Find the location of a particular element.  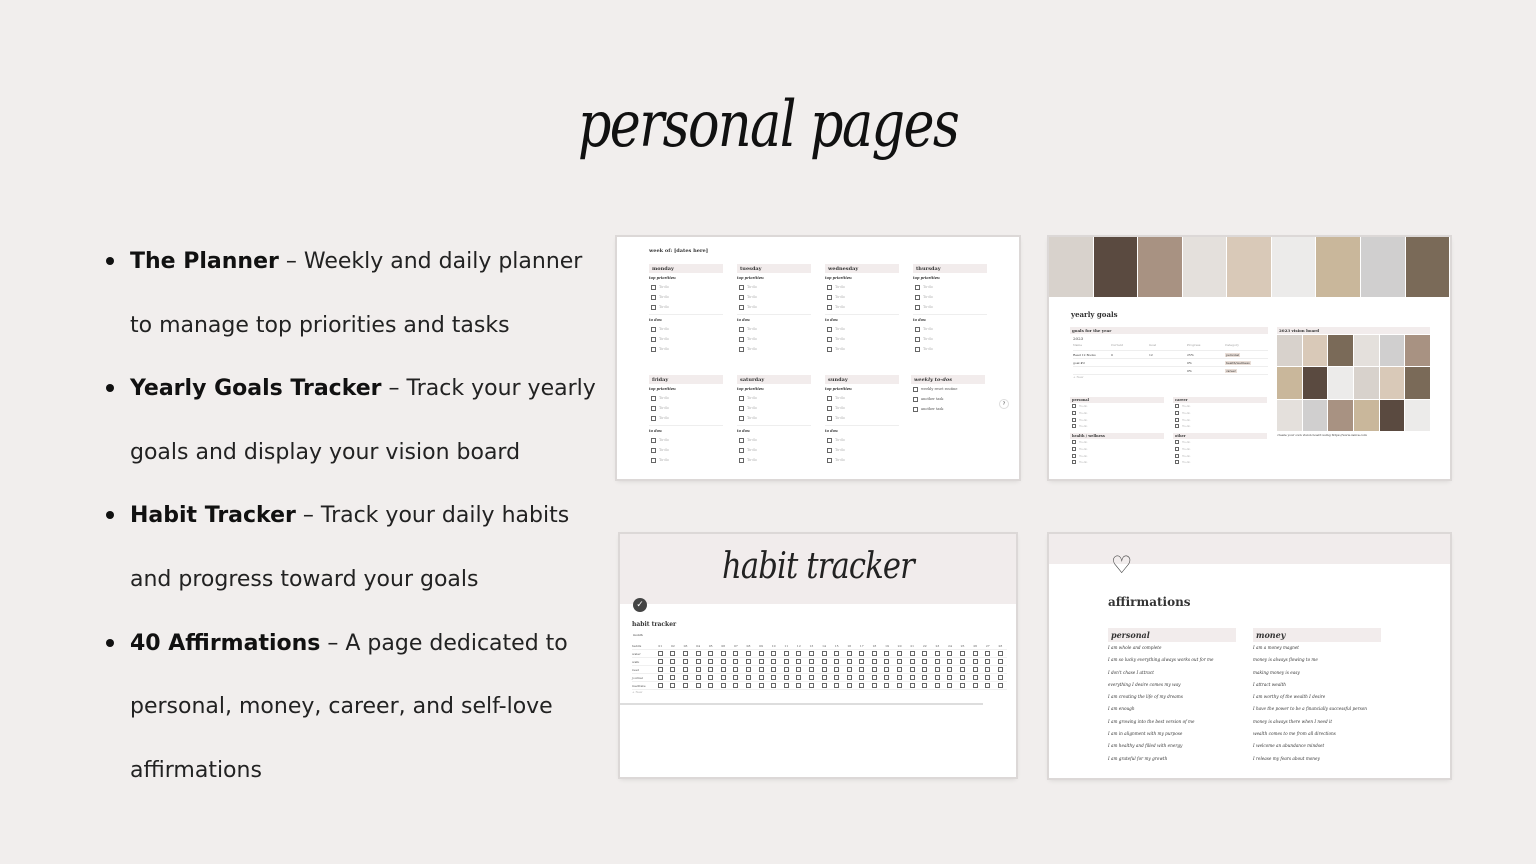

column-header: Goal is located at coordinates (1168, 346).